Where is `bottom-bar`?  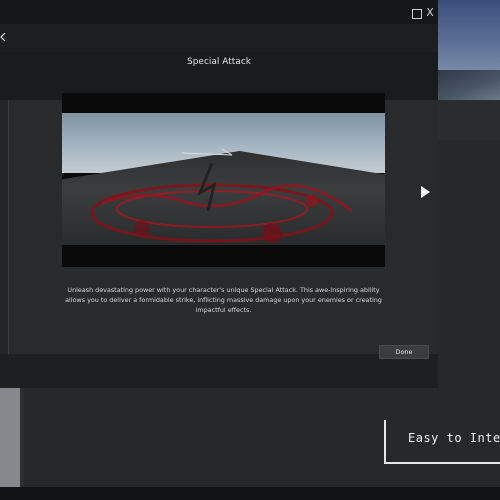
bottom-bar is located at coordinates (250, 493).